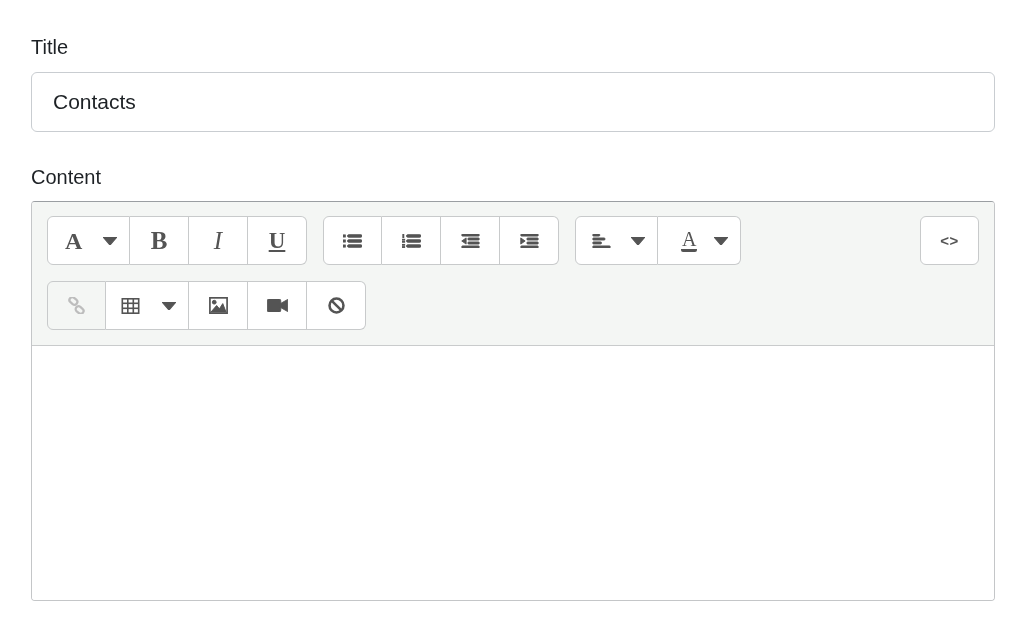  What do you see at coordinates (699, 240) in the screenshot?
I see `text-color-button: A` at bounding box center [699, 240].